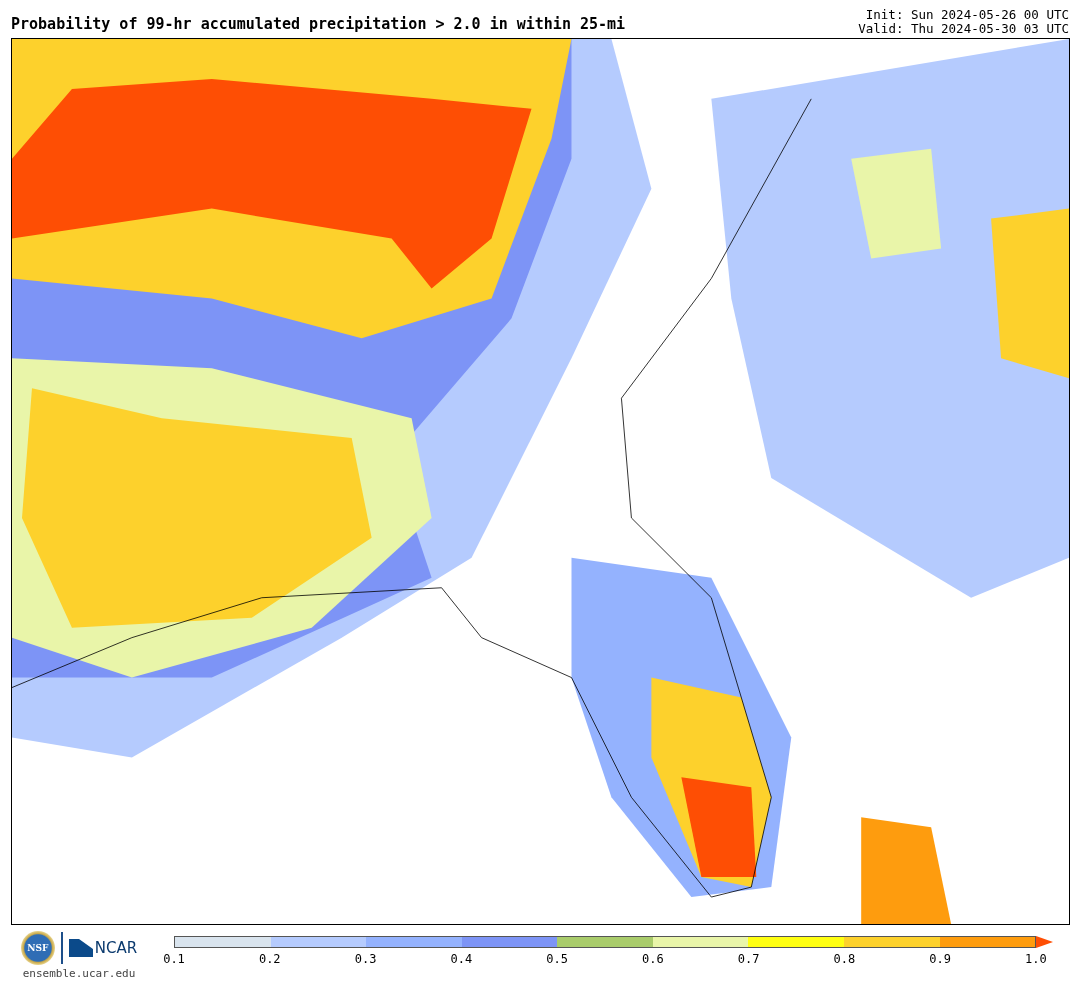 The image size is (1080, 988). What do you see at coordinates (748, 959) in the screenshot?
I see `colorbar-tick-label: 0.7` at bounding box center [748, 959].